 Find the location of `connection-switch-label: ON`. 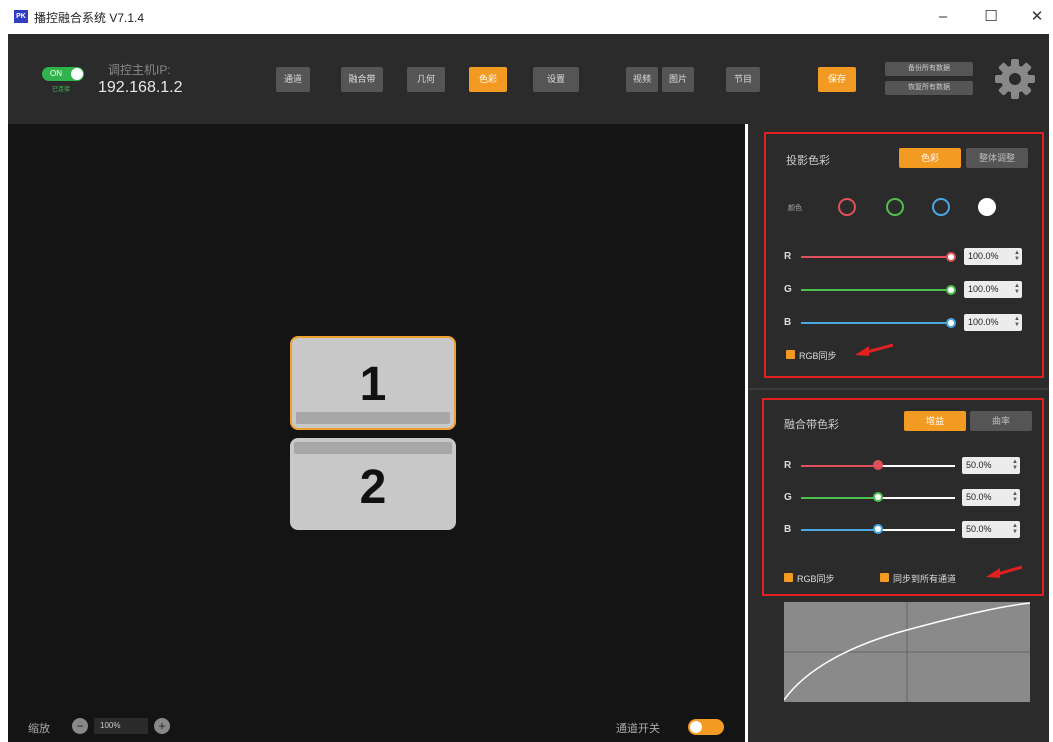

connection-switch-label: ON is located at coordinates (56, 73).